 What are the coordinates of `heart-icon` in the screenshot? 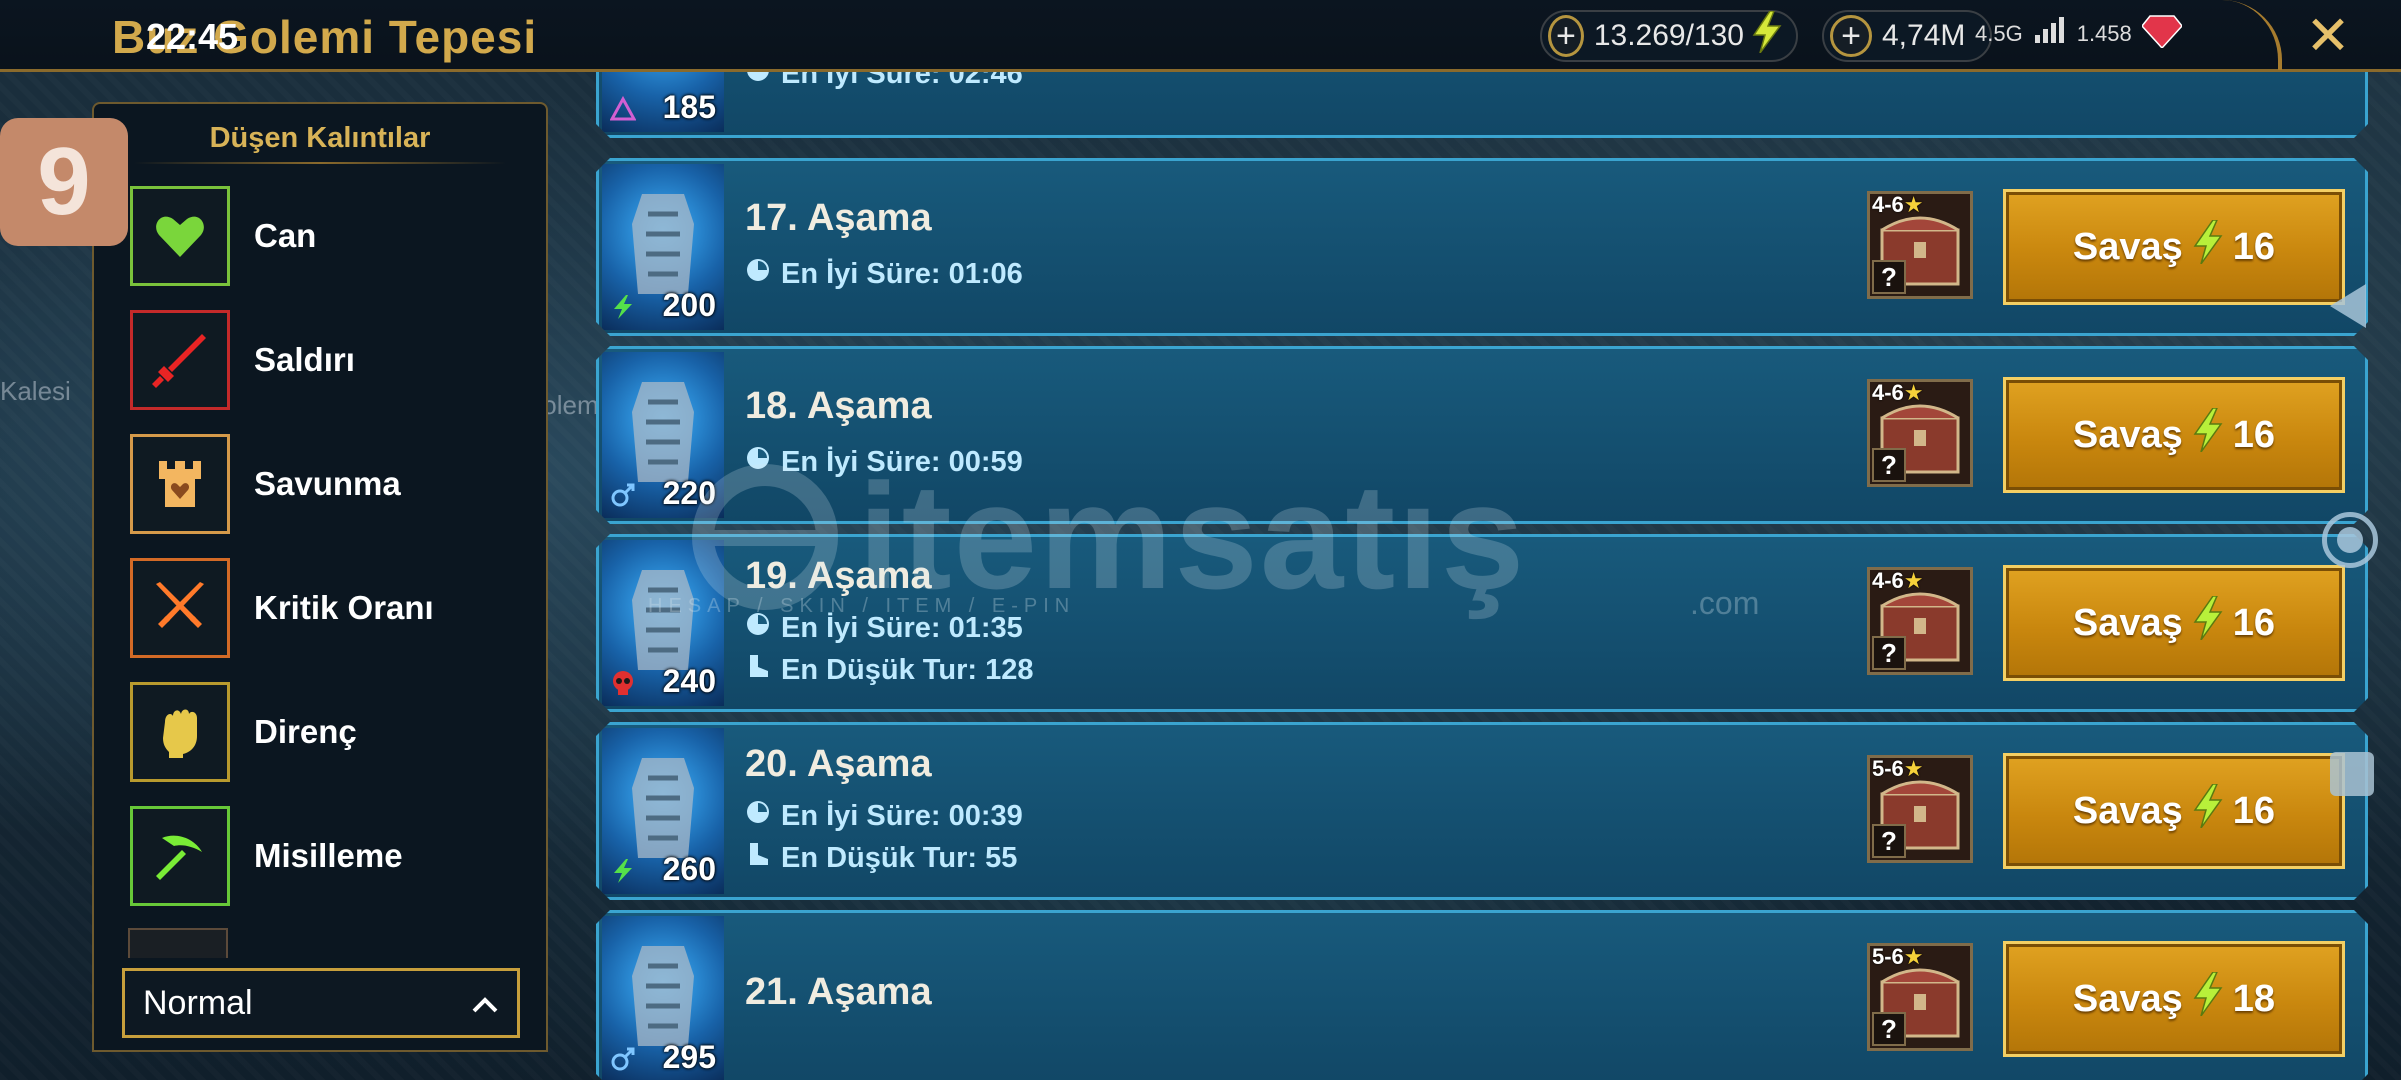 It's located at (180, 236).